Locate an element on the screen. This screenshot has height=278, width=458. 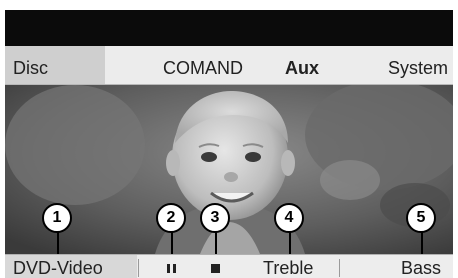
callout-3: 3 is located at coordinates (215, 218).